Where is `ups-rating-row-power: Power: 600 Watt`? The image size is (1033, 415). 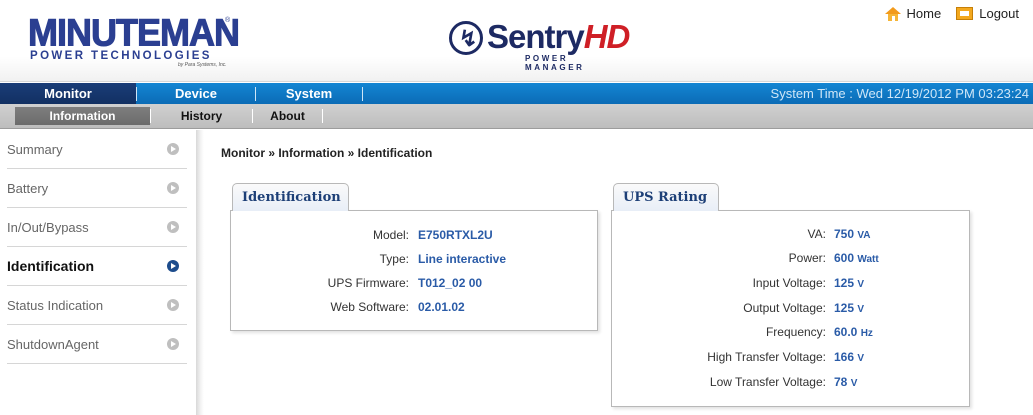 ups-rating-row-power: Power: 600 Watt is located at coordinates (790, 258).